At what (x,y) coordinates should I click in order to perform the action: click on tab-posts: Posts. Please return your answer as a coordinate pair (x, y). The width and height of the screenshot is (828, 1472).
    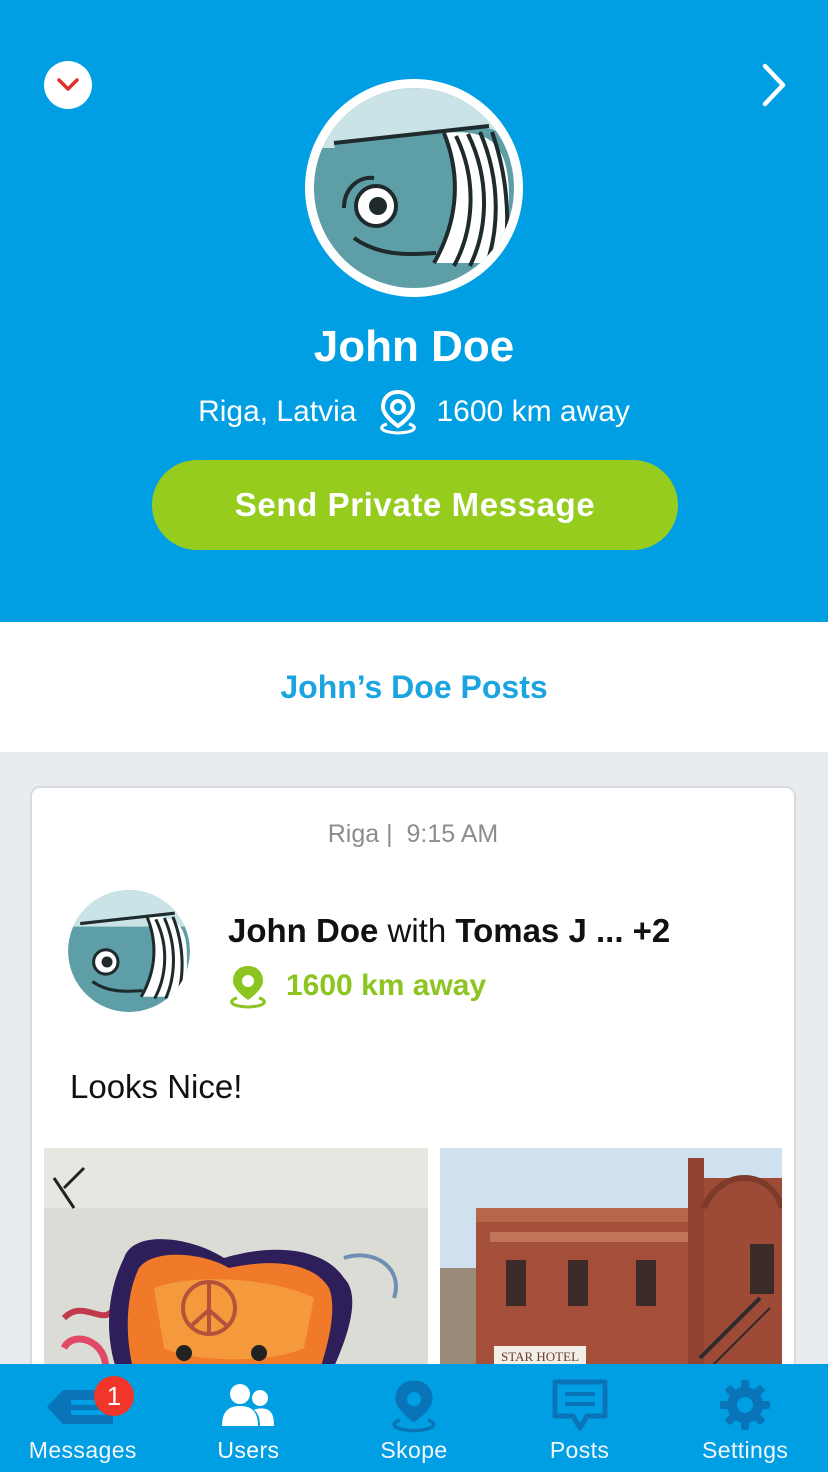
    Looking at the image, I should click on (580, 1418).